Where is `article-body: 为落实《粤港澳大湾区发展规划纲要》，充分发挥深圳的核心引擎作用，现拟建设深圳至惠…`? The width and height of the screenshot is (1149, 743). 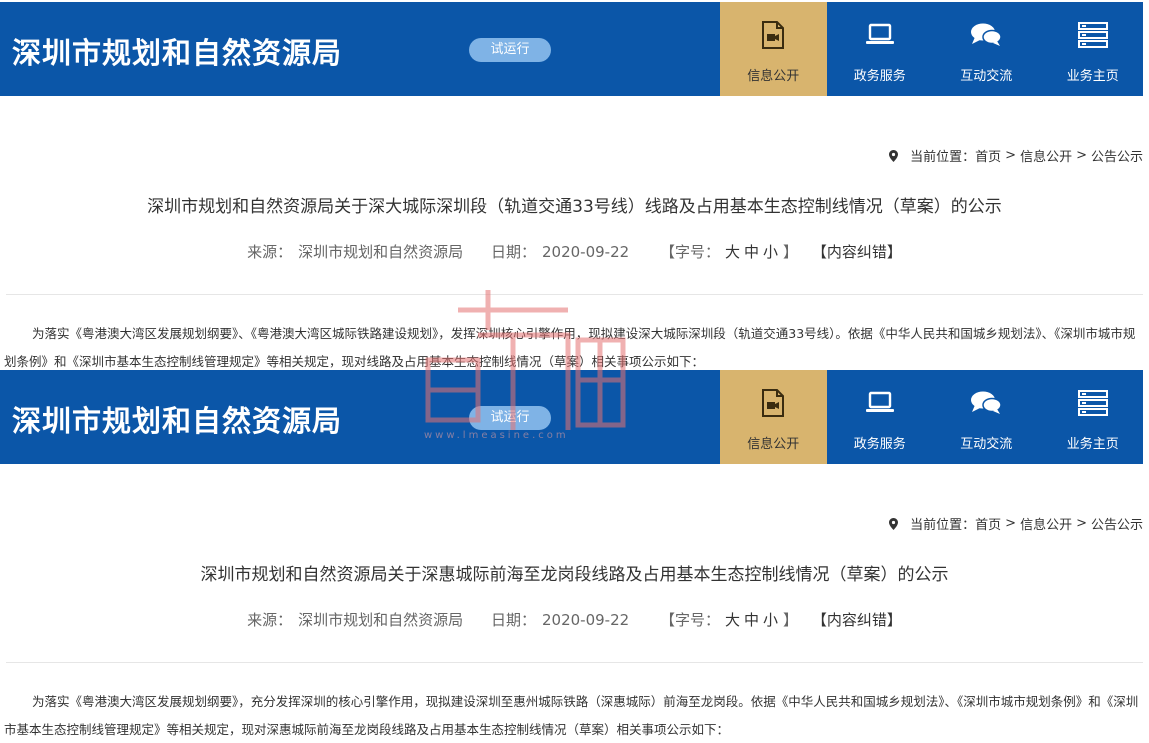
article-body: 为落实《粤港澳大湾区发展规划纲要》，充分发挥深圳的核心引擎作用，现拟建设深圳至惠… is located at coordinates (571, 715).